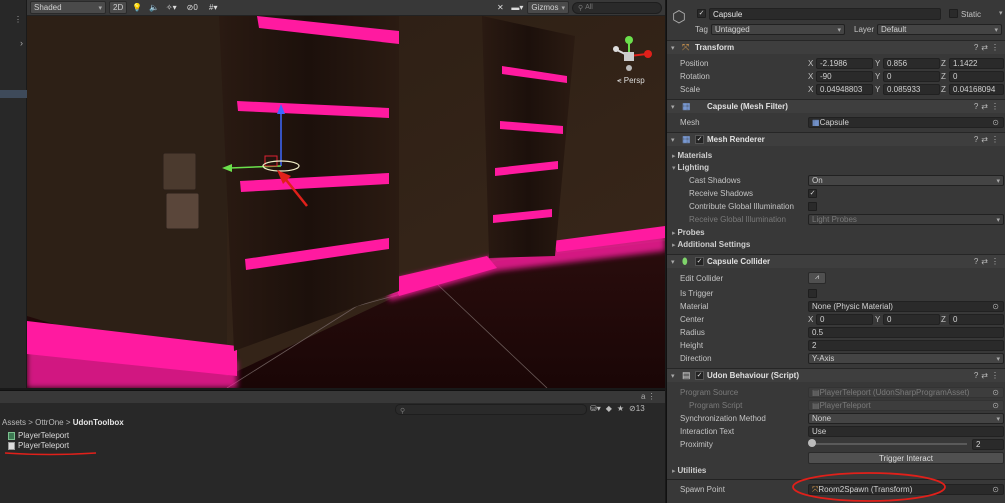 The image size is (1005, 503). I want to click on mesh-filter-header: ▾ ▦ Capsule (Mesh Filter) ?⇄⋮, so click(836, 106).